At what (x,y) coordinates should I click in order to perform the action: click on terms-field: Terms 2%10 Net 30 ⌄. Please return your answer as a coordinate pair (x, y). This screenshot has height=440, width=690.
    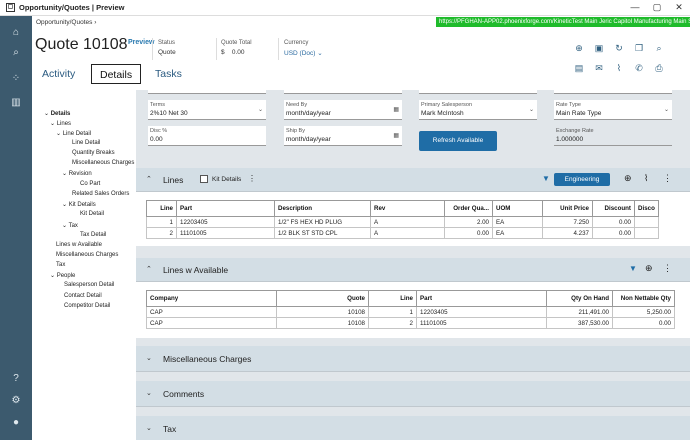
    Looking at the image, I should click on (207, 110).